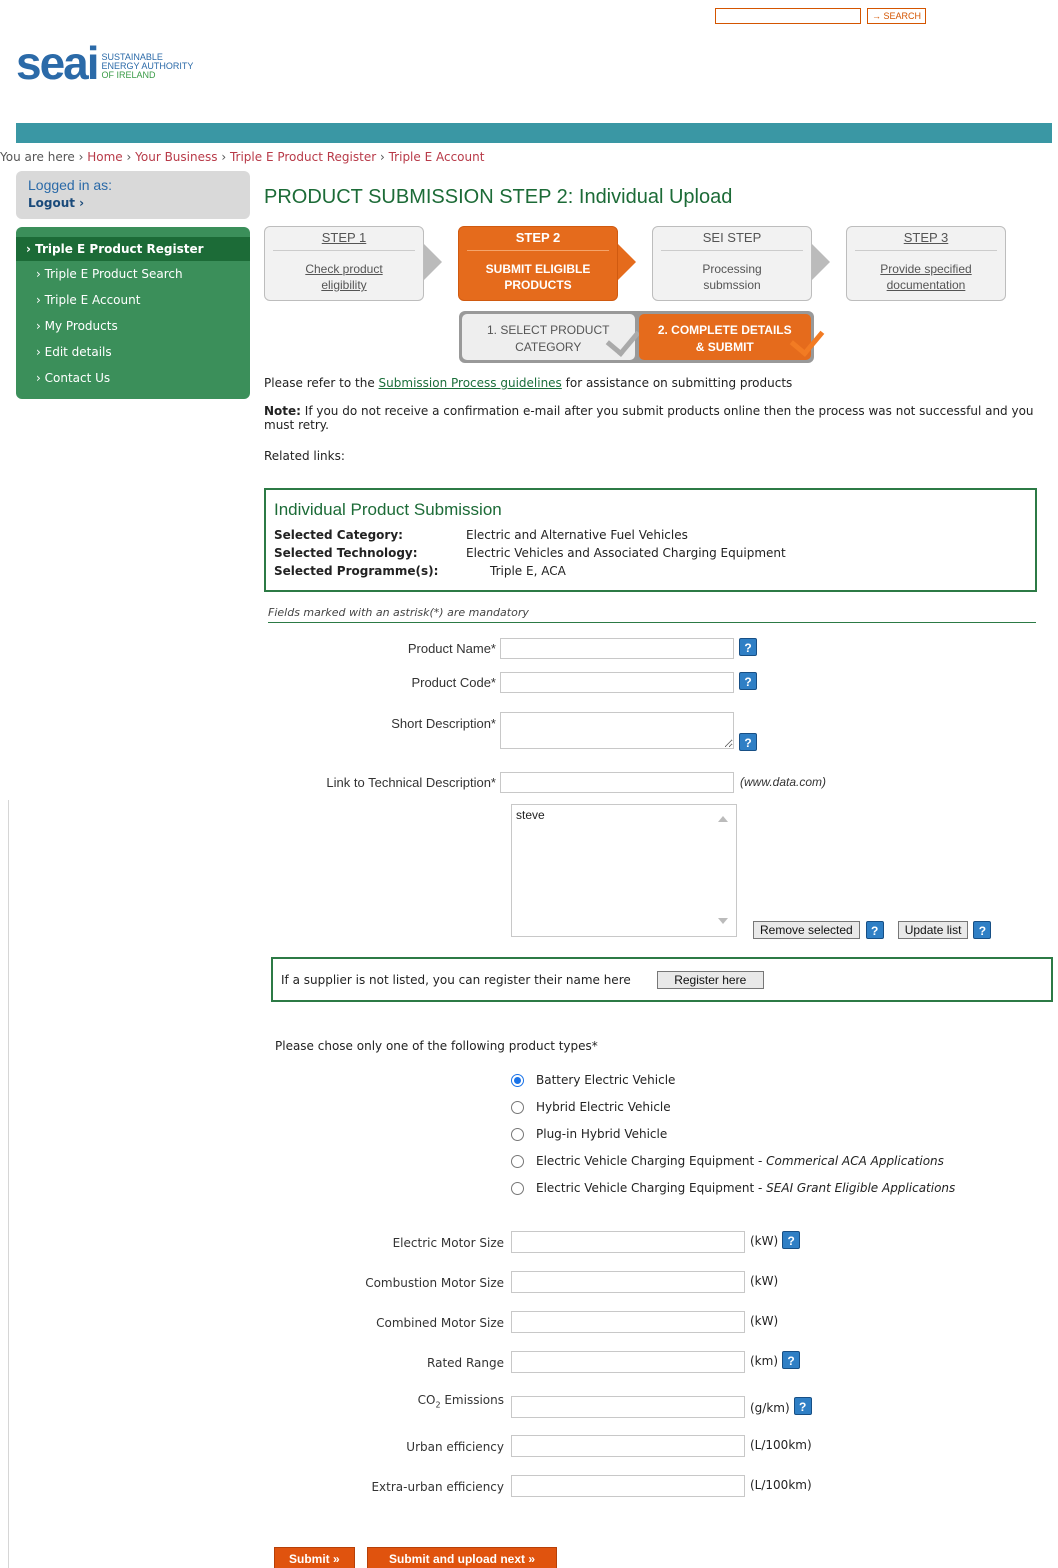  What do you see at coordinates (133, 276) in the screenshot?
I see `sidebar-item-product-search: › Triple E Product Search` at bounding box center [133, 276].